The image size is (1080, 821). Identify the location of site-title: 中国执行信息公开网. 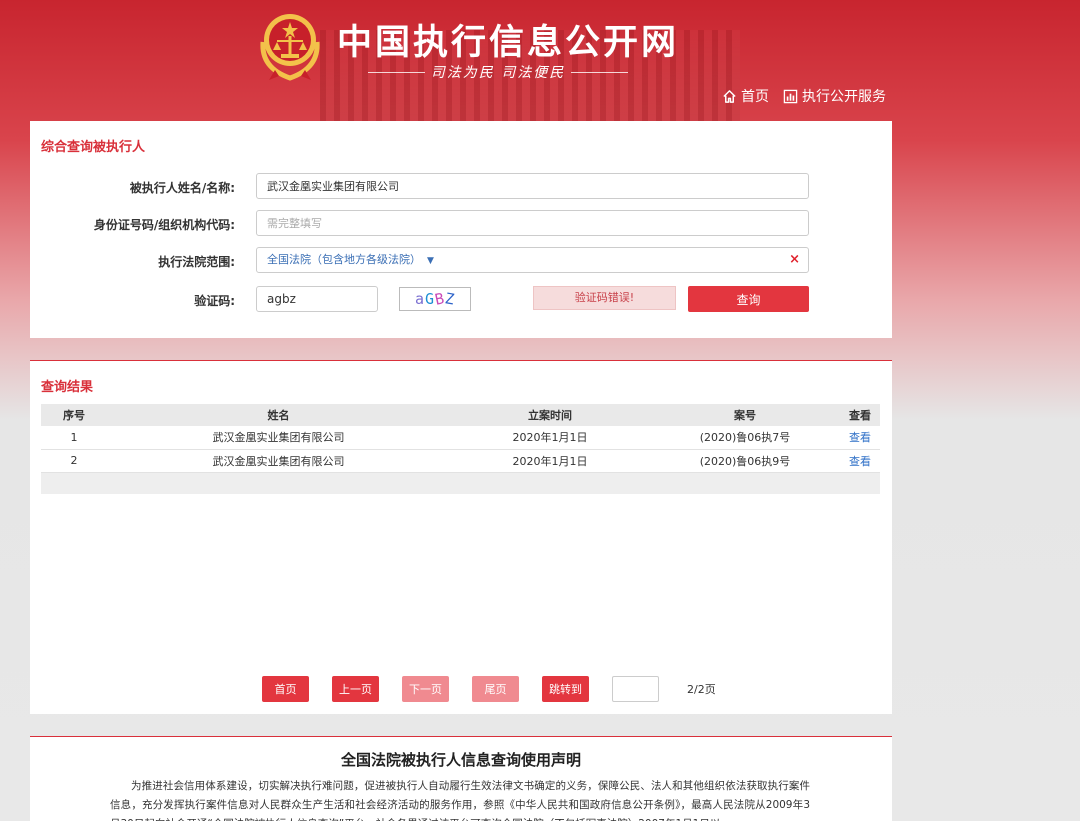
(508, 43).